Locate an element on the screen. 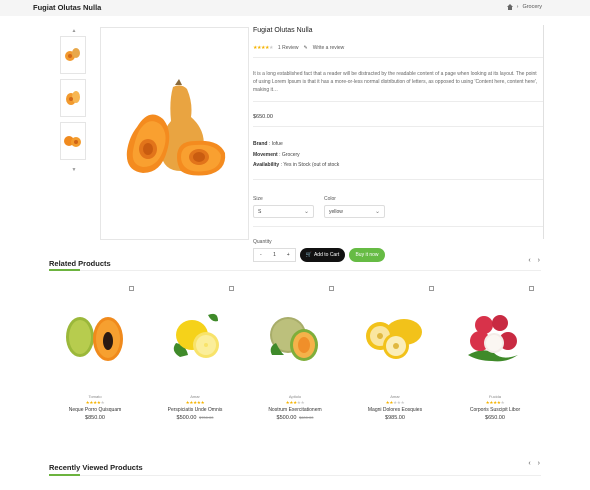  product-old-price: $600.00 is located at coordinates (306, 417).